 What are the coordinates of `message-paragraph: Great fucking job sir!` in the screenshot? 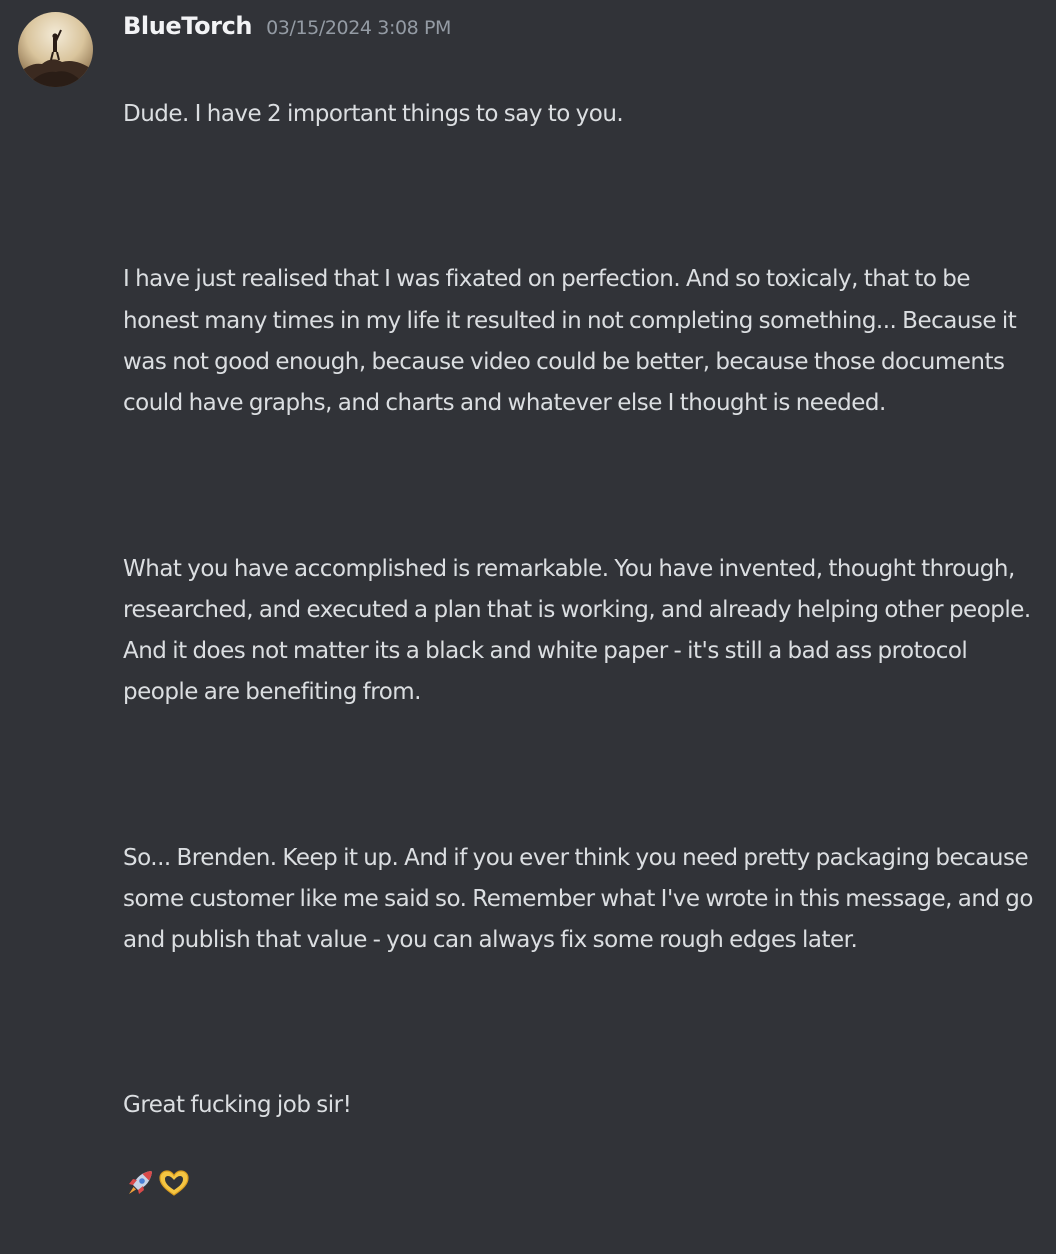 It's located at (237, 1105).